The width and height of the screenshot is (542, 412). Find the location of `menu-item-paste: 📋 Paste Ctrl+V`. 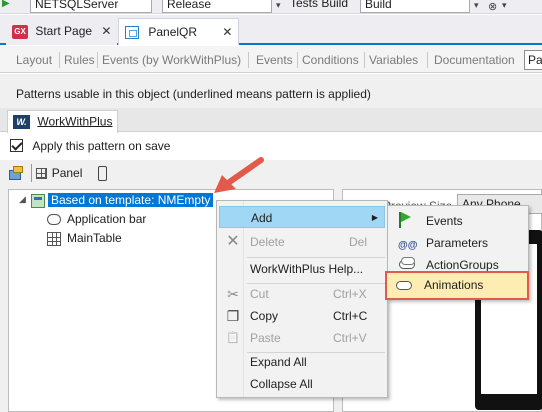

menu-item-paste: 📋 Paste Ctrl+V is located at coordinates (302, 338).